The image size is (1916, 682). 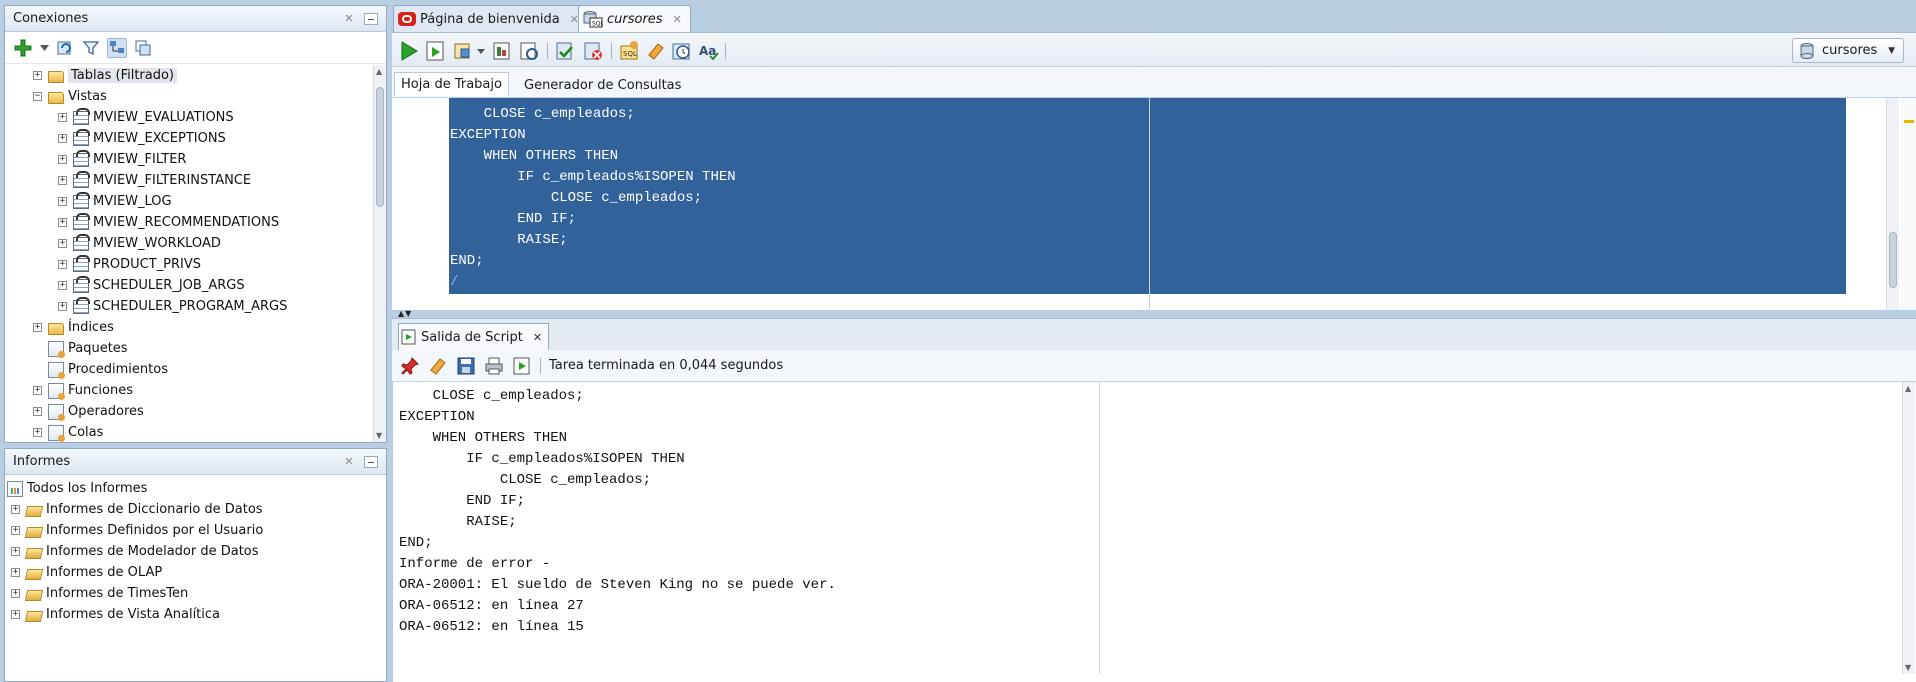 What do you see at coordinates (466, 366) in the screenshot?
I see `save-icon` at bounding box center [466, 366].